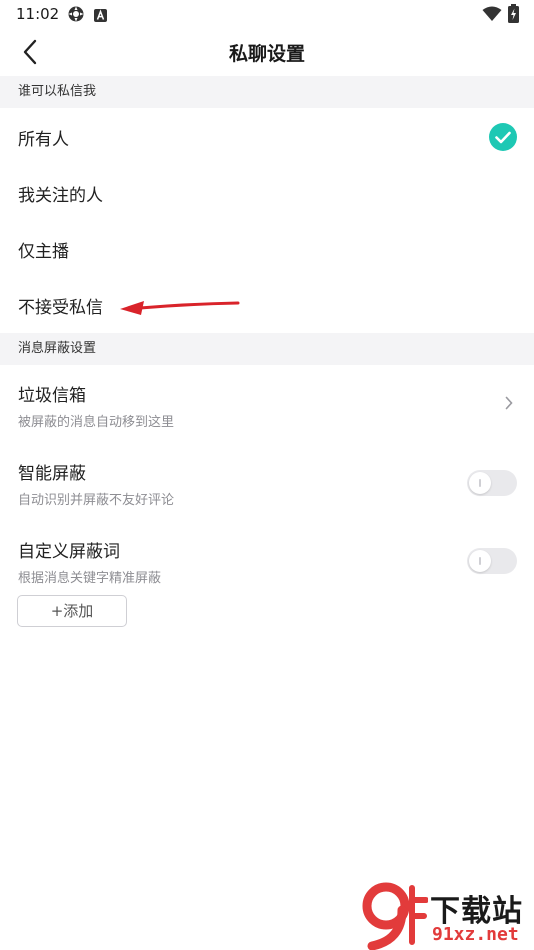 This screenshot has height=950, width=534. I want to click on custom-words-row: 自定义屏蔽词 根据消息关键字精准屏蔽, so click(267, 563).